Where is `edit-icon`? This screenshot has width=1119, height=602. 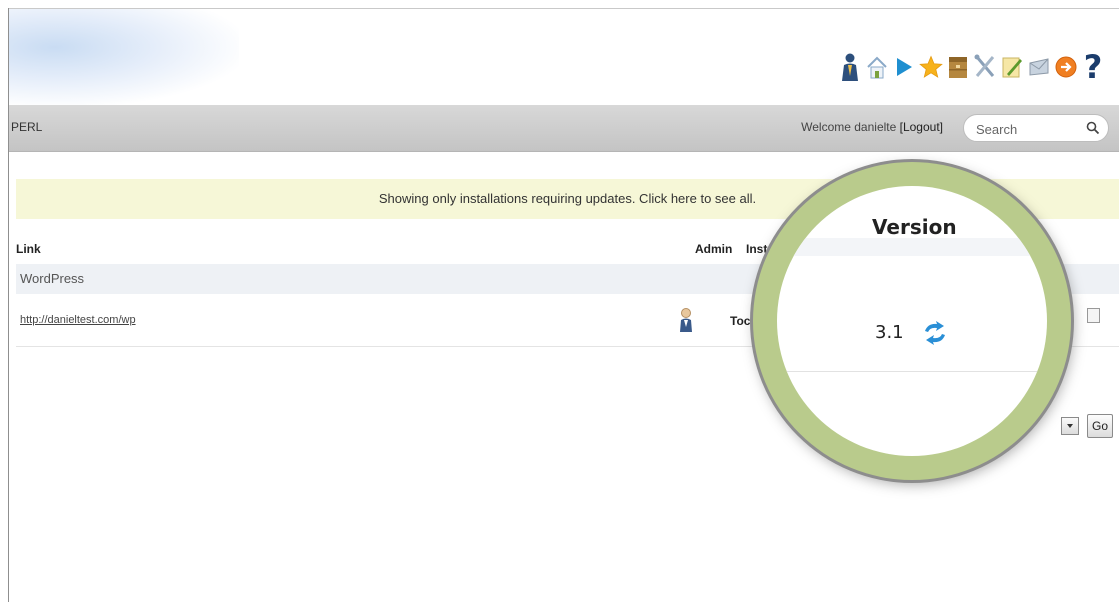
edit-icon is located at coordinates (1012, 67).